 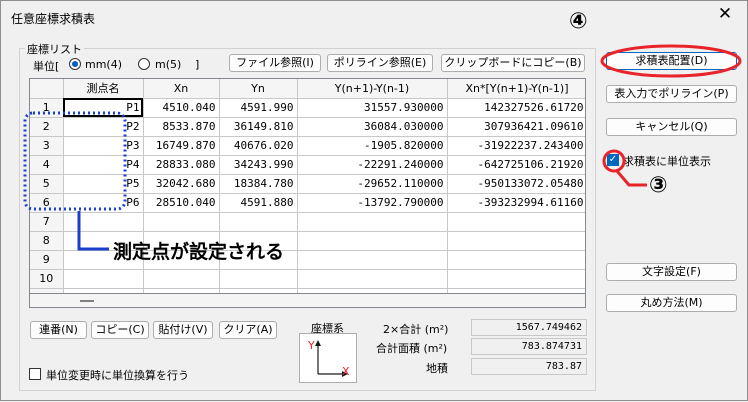 What do you see at coordinates (658, 185) in the screenshot?
I see `annotation-number-3: ③` at bounding box center [658, 185].